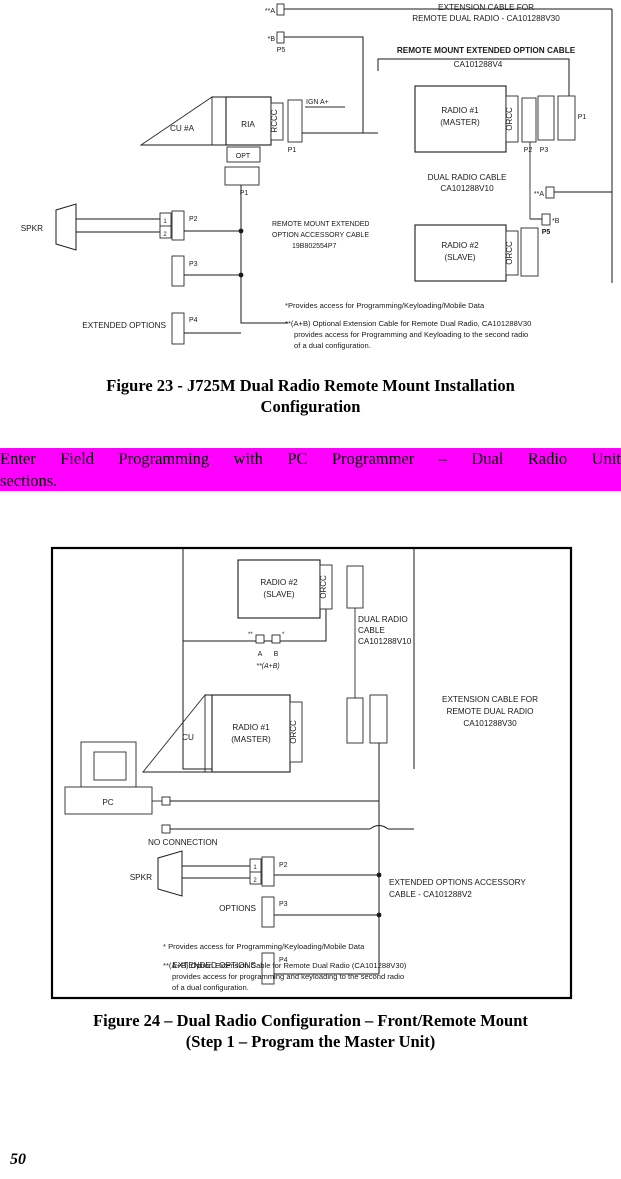  I want to click on fig24-connector-b, so click(276, 639).